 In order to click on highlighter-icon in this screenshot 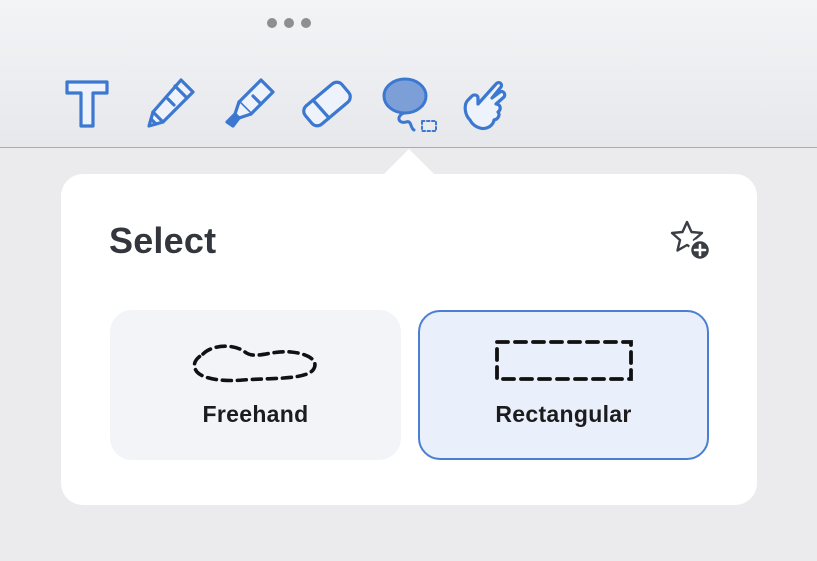, I will do `click(250, 103)`.